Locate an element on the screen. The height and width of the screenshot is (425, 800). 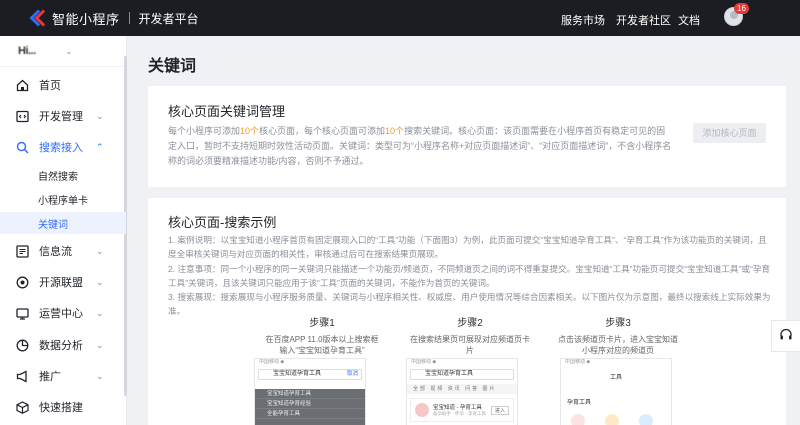
sidebar-item-promotion: 推广 ⌄ is located at coordinates (63, 376).